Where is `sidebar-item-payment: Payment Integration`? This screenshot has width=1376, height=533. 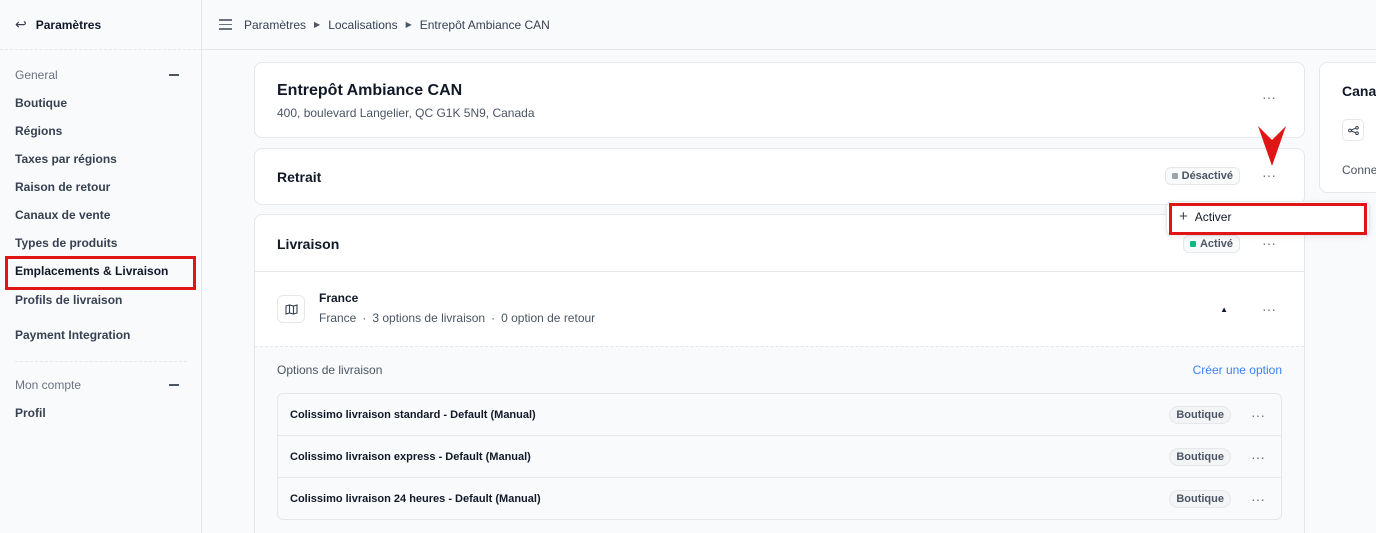
sidebar-item-payment: Payment Integration is located at coordinates (65, 335).